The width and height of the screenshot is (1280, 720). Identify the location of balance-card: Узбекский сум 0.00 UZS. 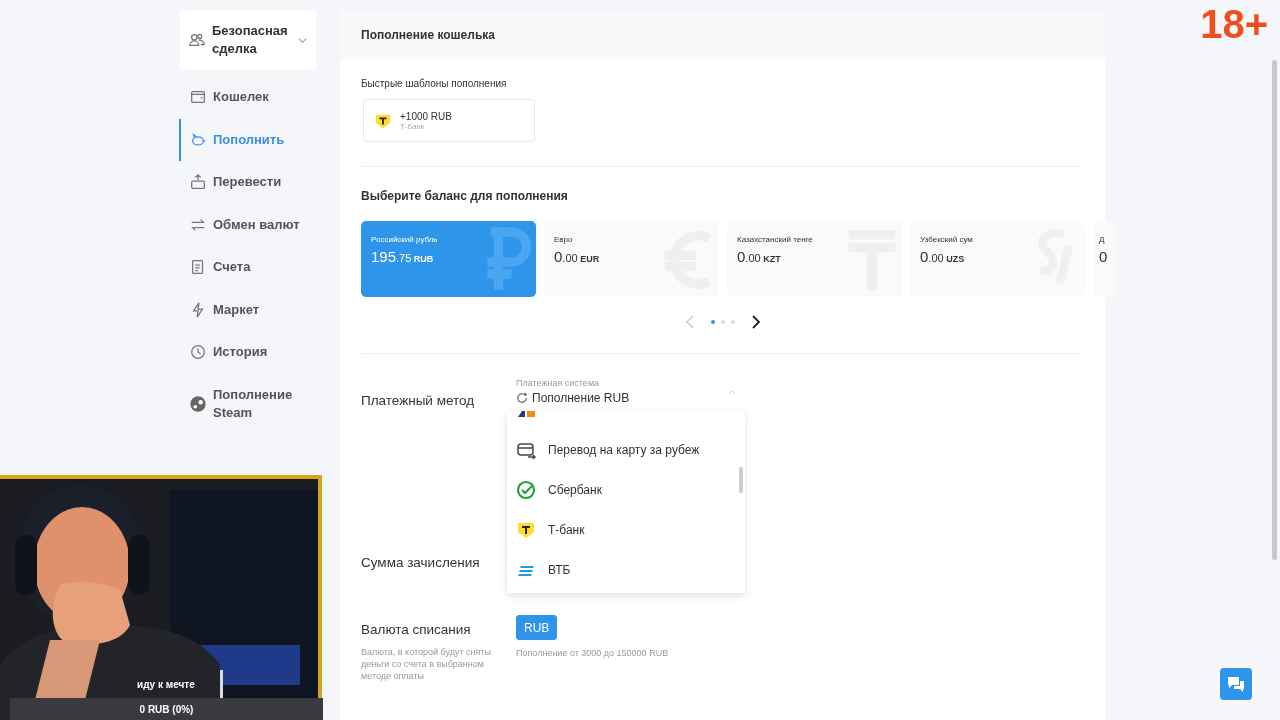
(997, 259).